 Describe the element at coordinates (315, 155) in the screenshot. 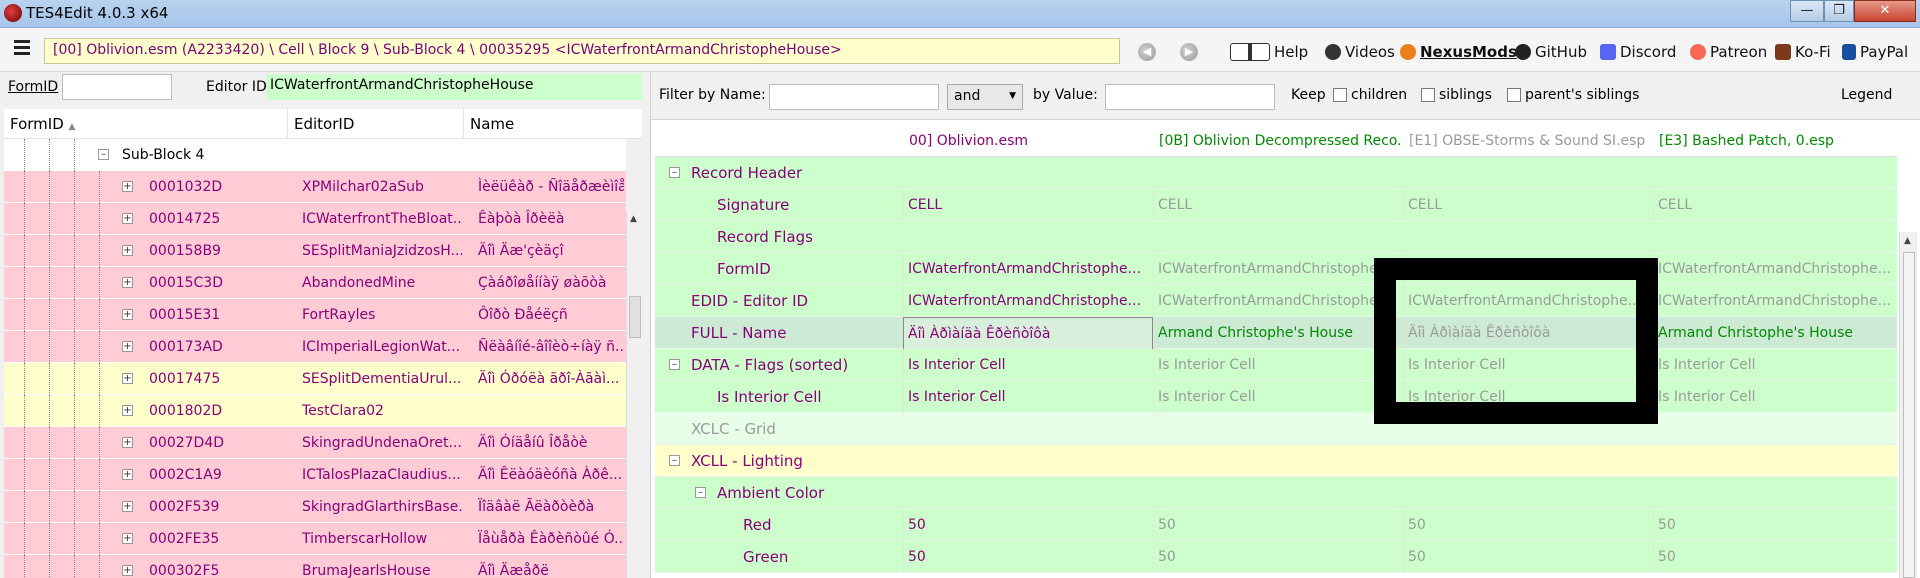

I see `tree-node-sub-block: – Sub-Block 4` at that location.